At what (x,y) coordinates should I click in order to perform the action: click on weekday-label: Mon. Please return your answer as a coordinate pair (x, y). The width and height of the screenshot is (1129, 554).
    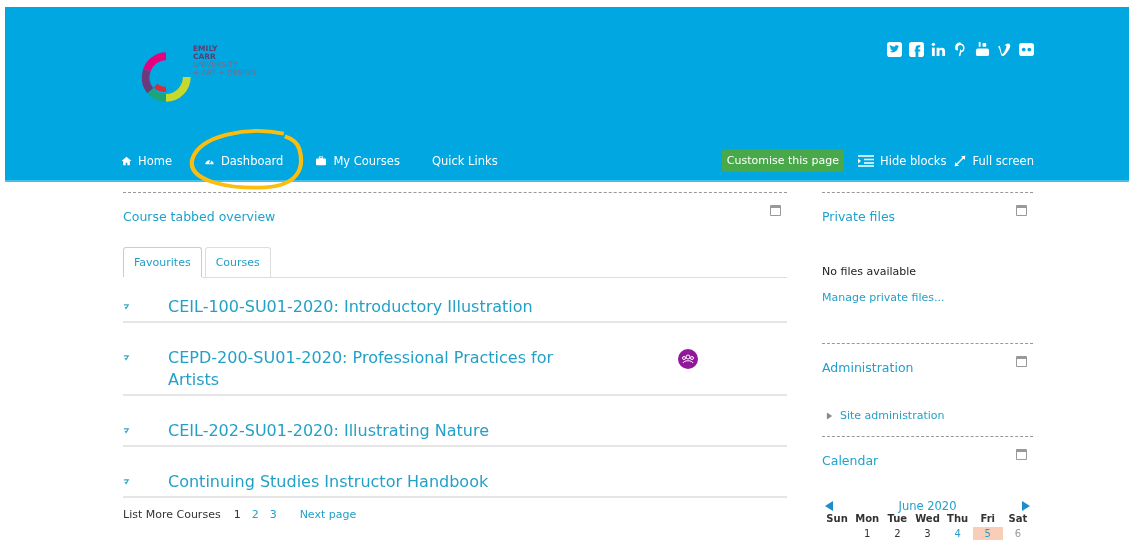
    Looking at the image, I should click on (867, 518).